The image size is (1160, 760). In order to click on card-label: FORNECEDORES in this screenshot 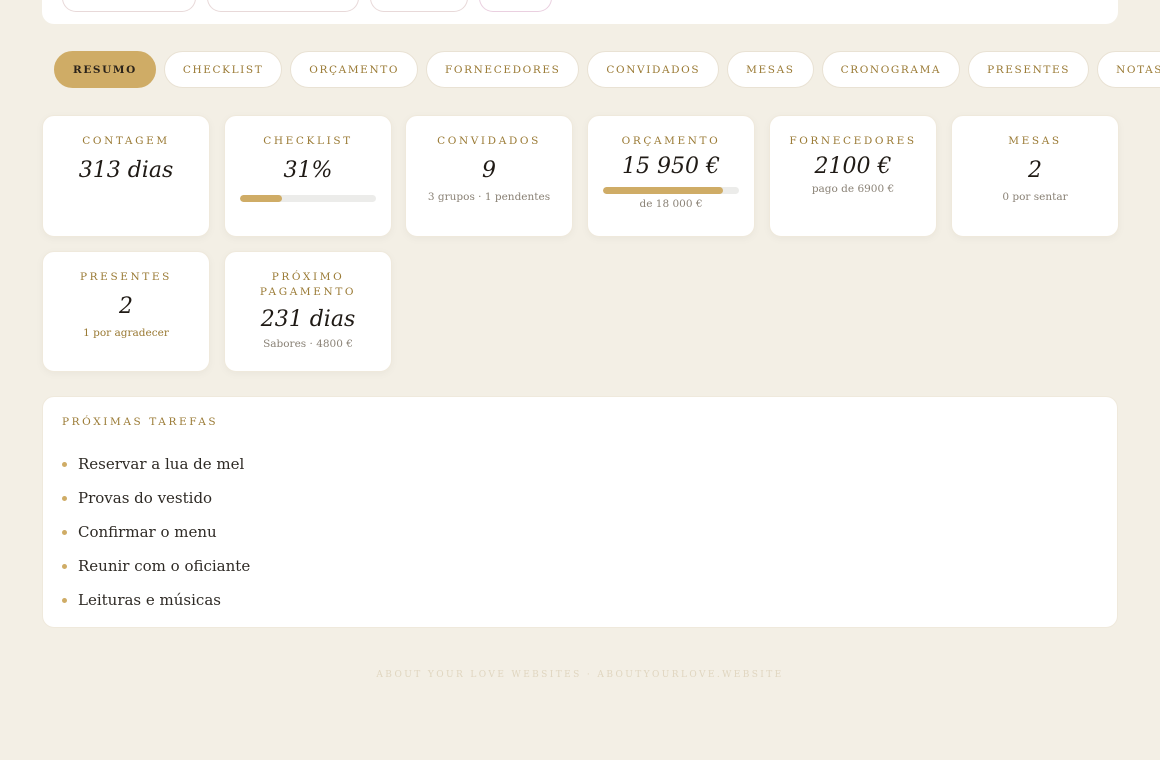, I will do `click(853, 141)`.